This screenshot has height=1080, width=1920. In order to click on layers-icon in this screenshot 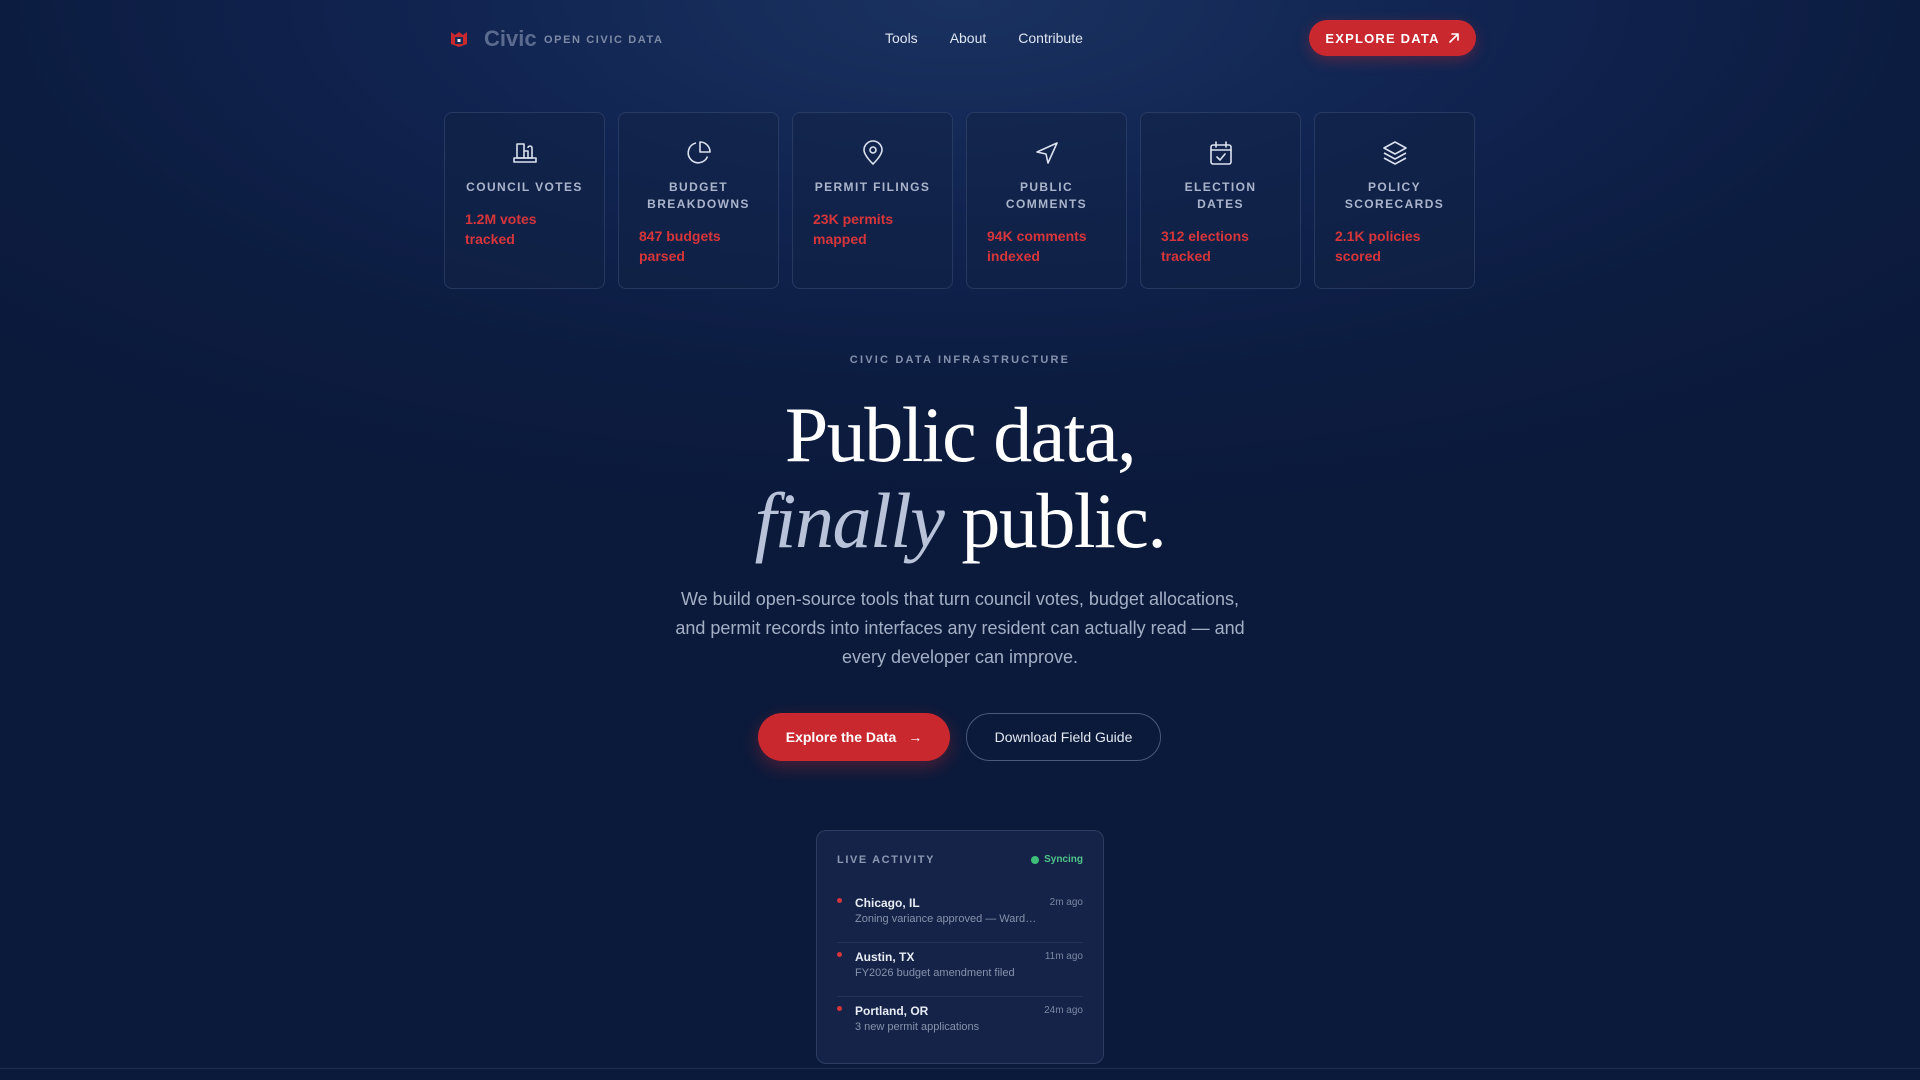, I will do `click(1394, 153)`.